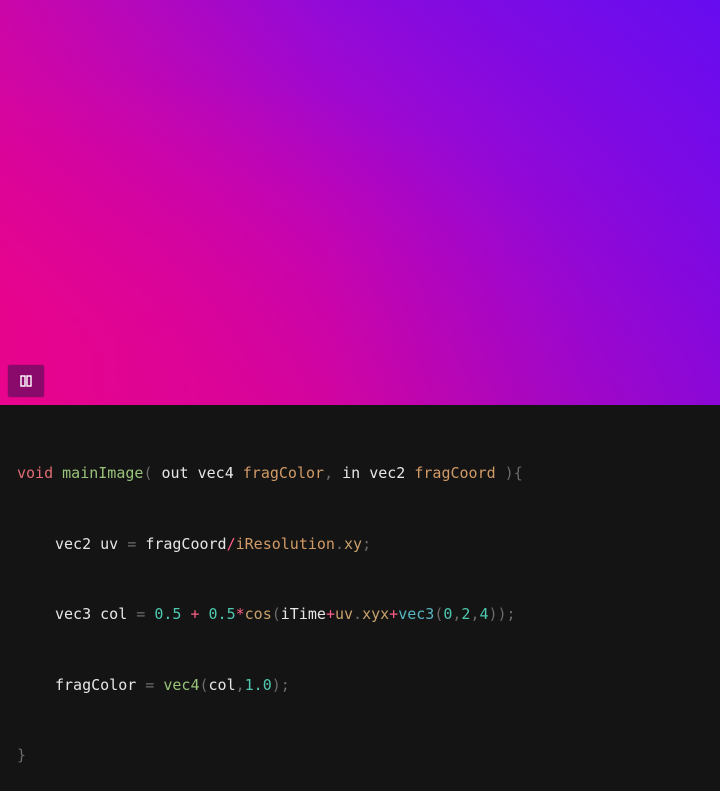 The image size is (720, 791). What do you see at coordinates (376, 614) in the screenshot?
I see `code-token: xyx` at bounding box center [376, 614].